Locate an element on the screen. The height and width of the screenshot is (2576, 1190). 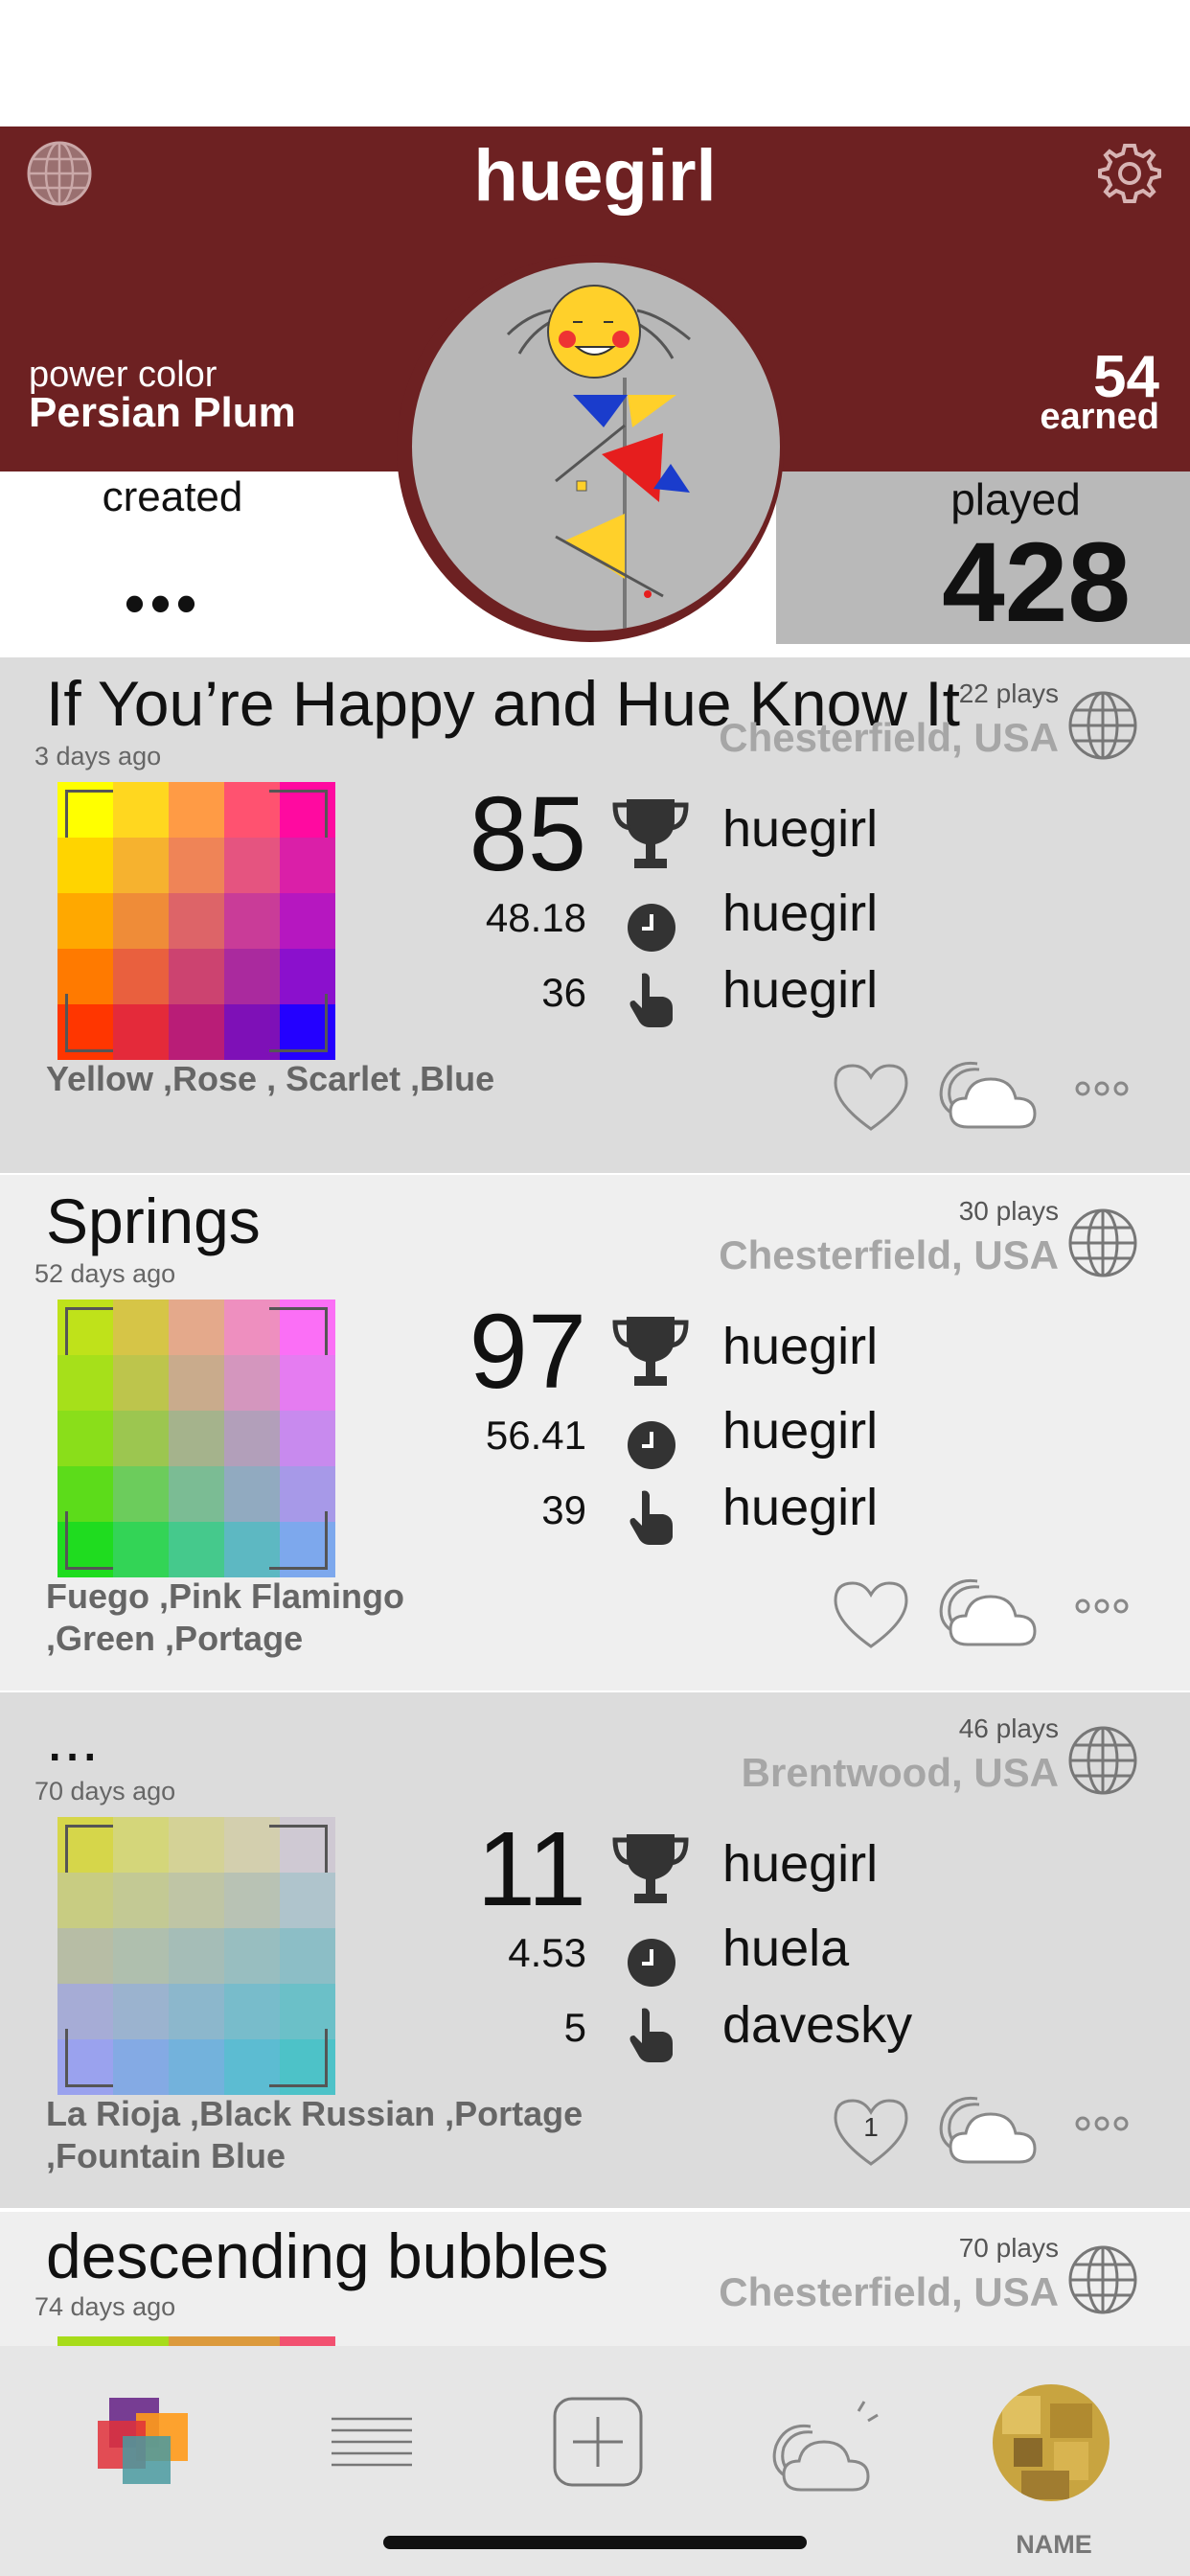
like-button: 1 is located at coordinates (871, 2131).